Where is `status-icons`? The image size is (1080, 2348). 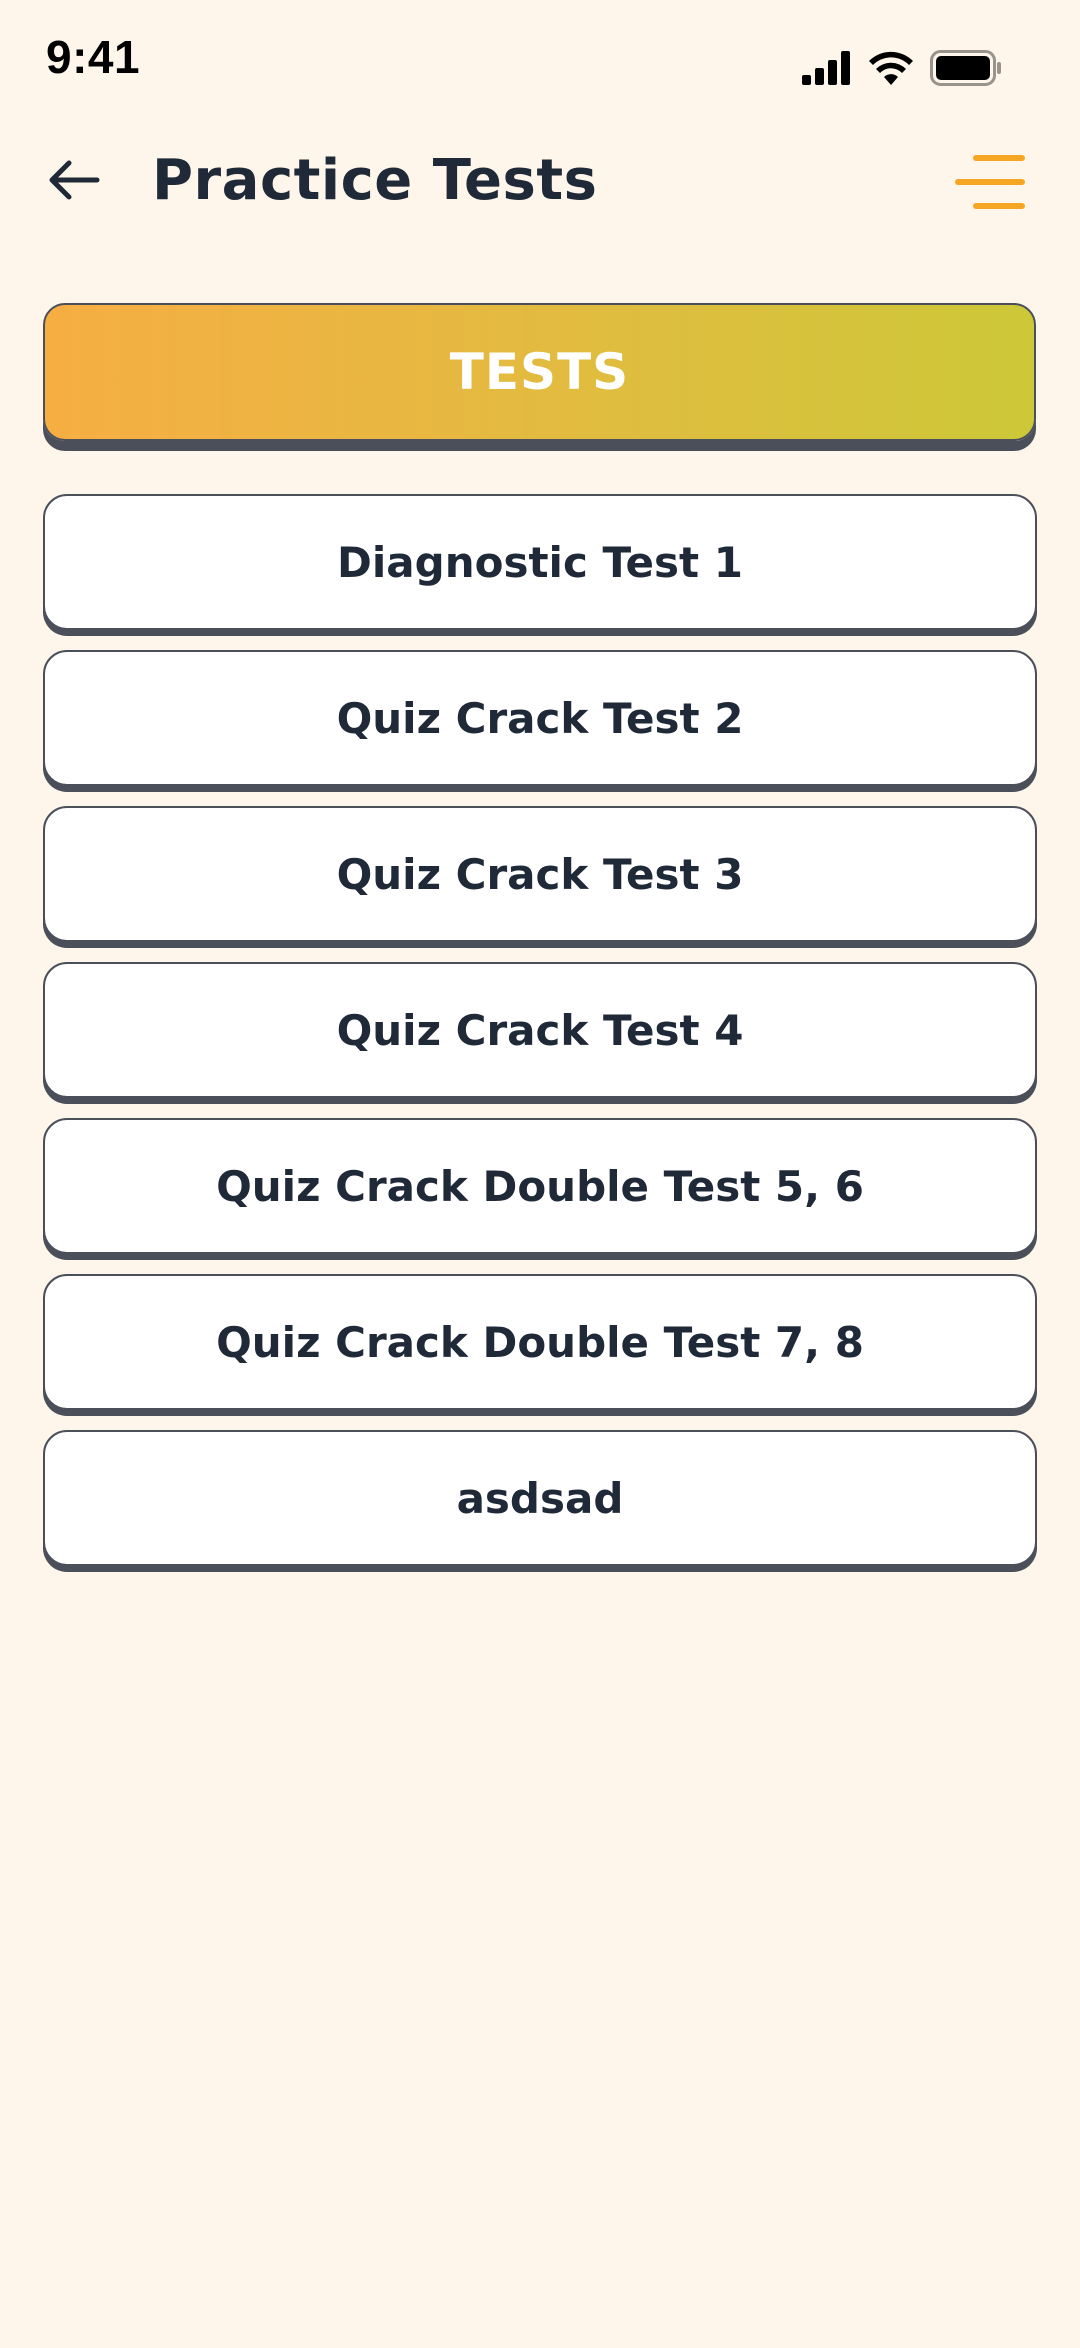 status-icons is located at coordinates (902, 68).